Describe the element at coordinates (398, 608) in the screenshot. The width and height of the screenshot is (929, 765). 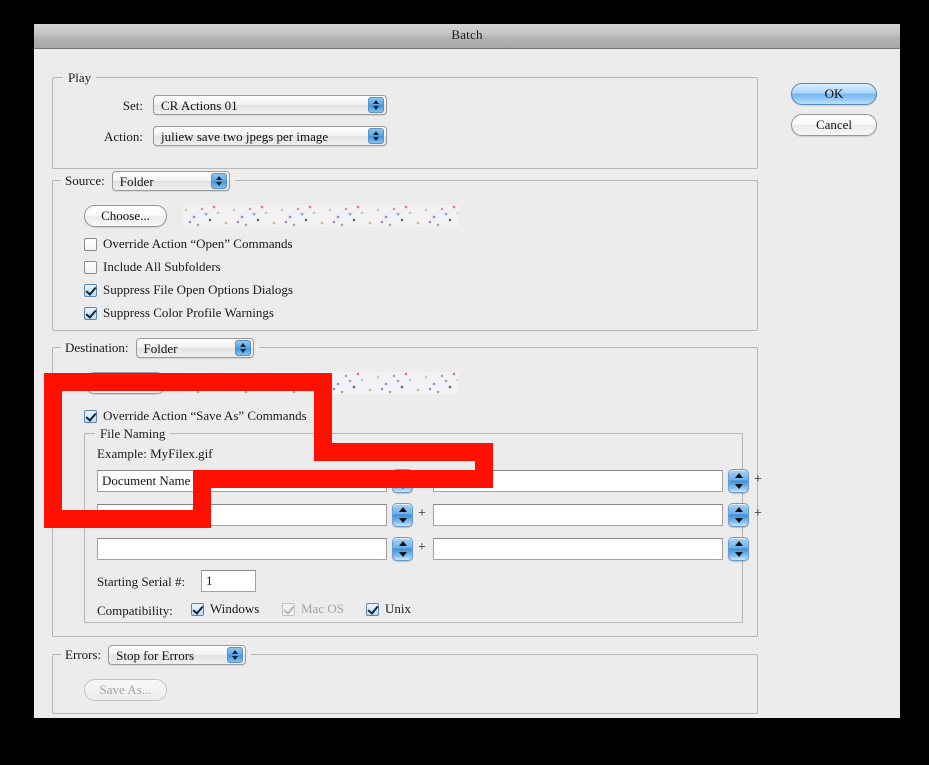
I see `compat-checkbox-label: Unix` at that location.